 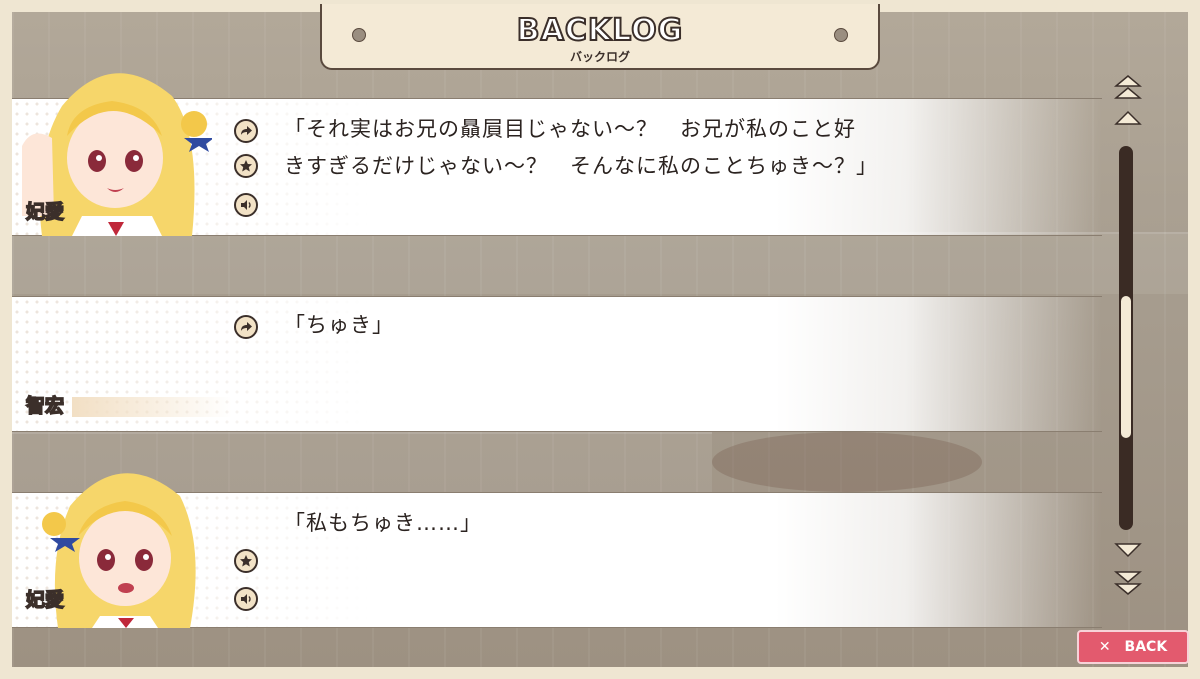 I want to click on back-label: BACK, so click(x=1146, y=647).